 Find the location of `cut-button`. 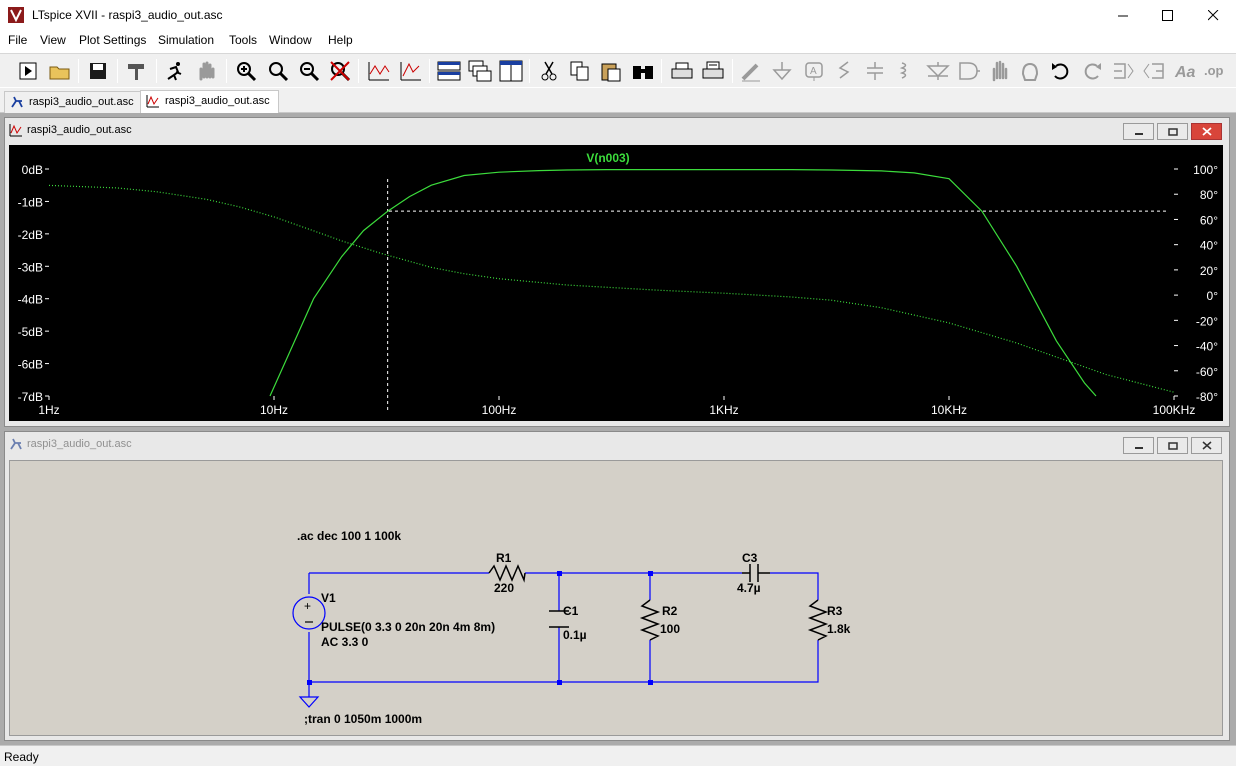

cut-button is located at coordinates (549, 71).